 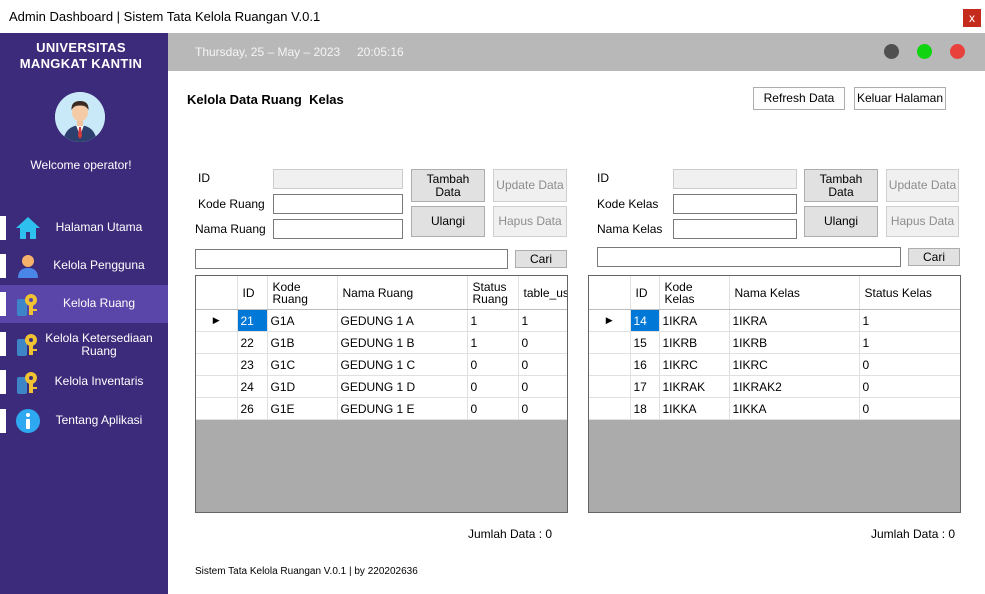 I want to click on cell-id: 16, so click(x=645, y=364).